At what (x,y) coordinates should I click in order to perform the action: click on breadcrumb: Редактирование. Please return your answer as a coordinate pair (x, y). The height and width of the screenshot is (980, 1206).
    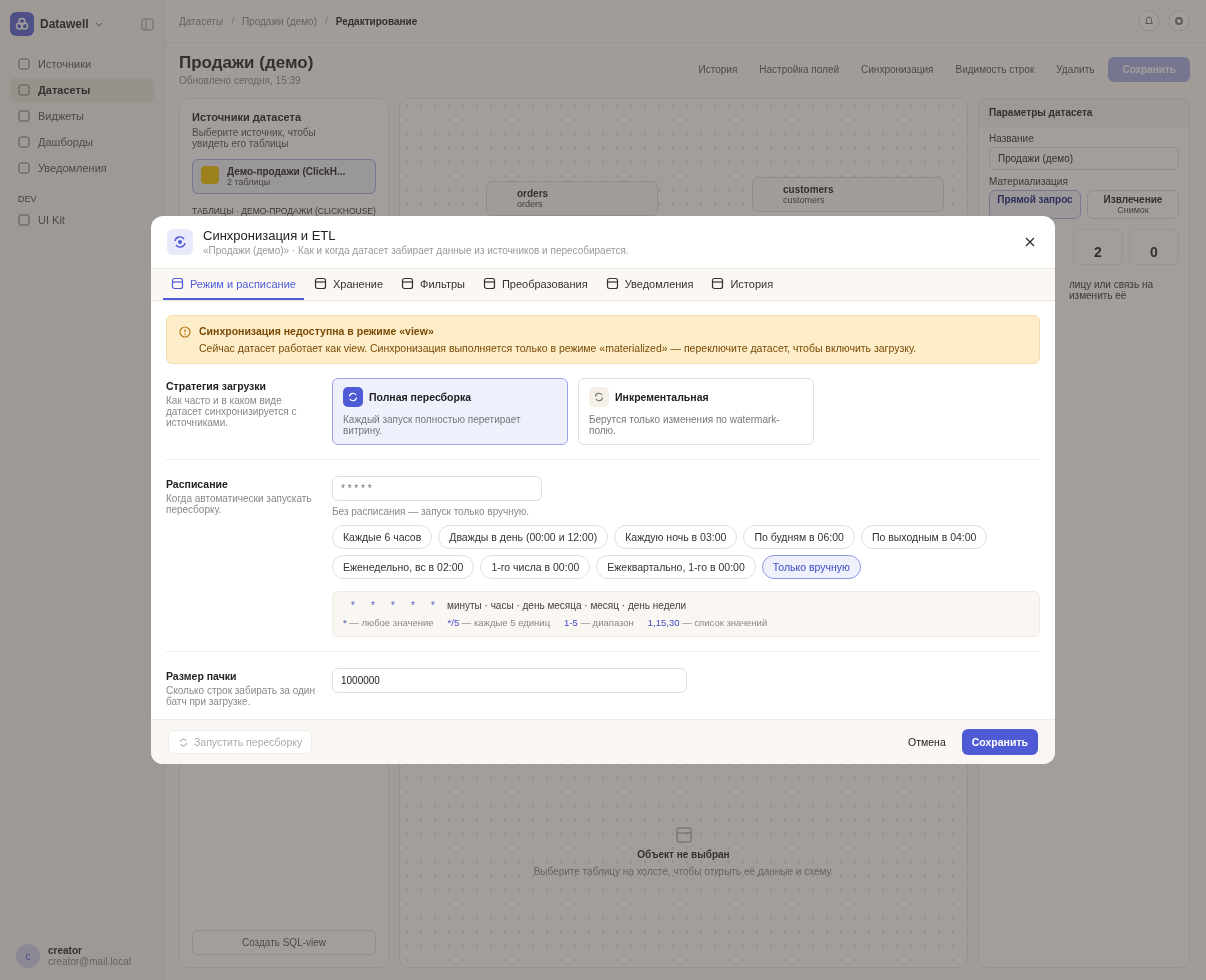
    Looking at the image, I should click on (376, 21).